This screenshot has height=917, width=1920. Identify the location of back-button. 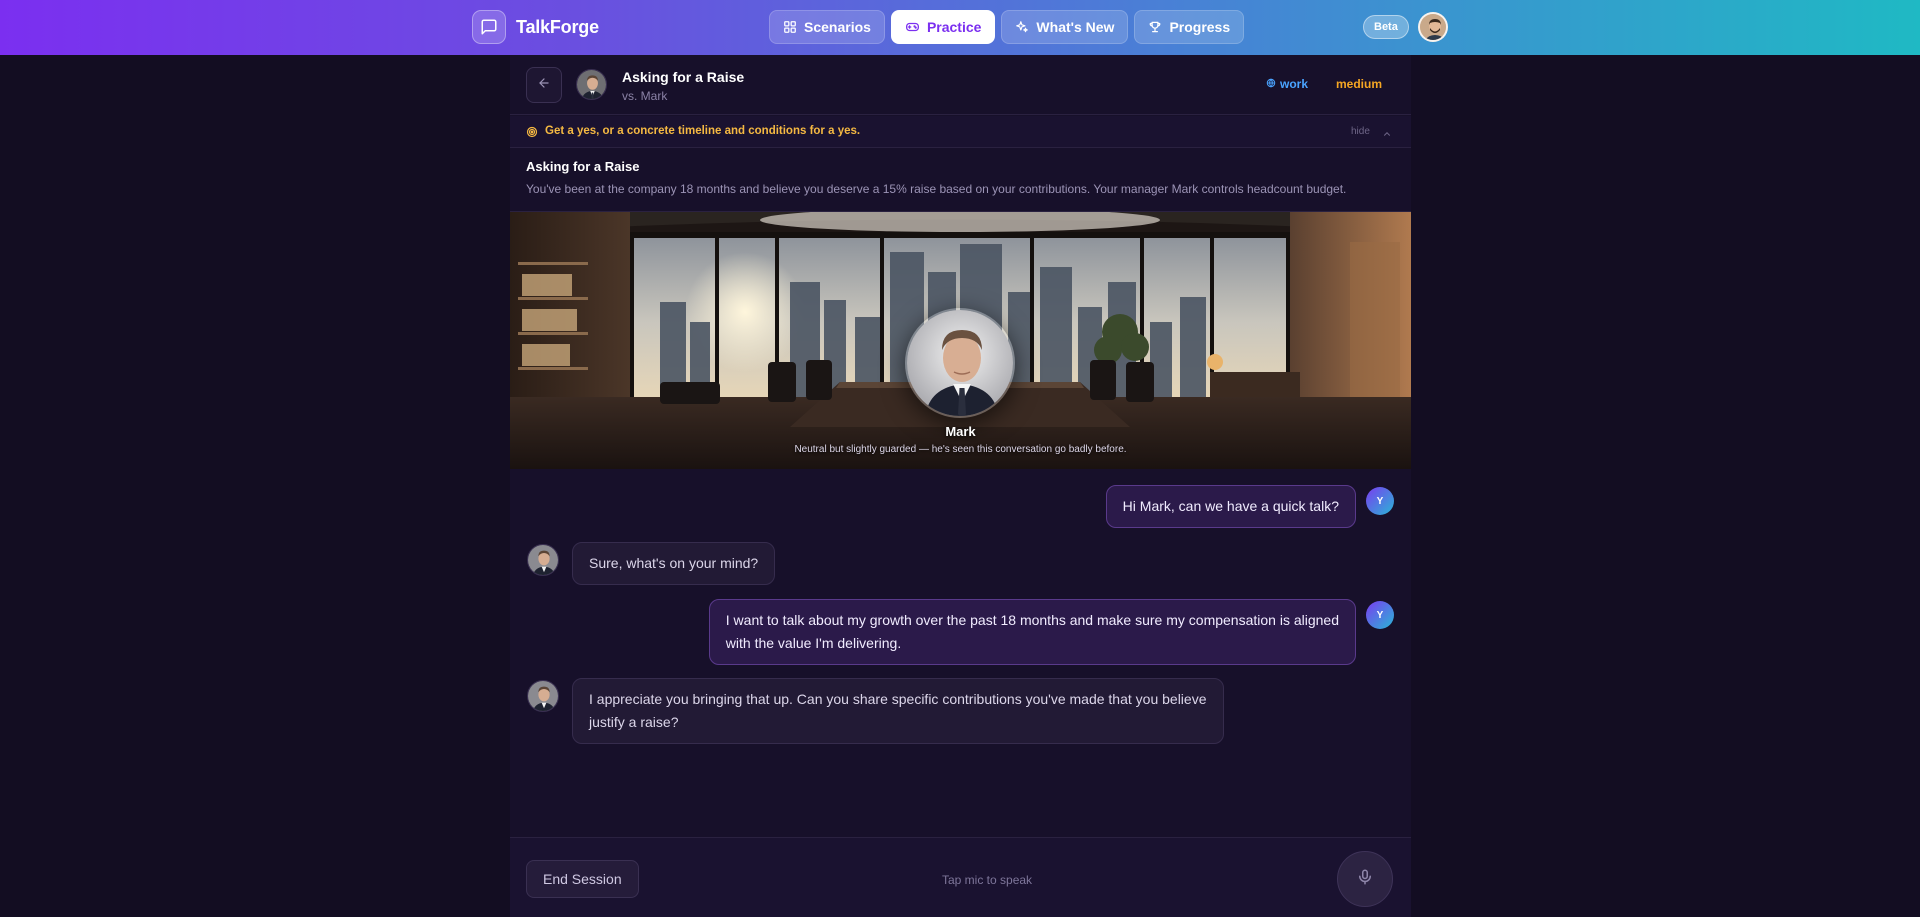
(544, 85).